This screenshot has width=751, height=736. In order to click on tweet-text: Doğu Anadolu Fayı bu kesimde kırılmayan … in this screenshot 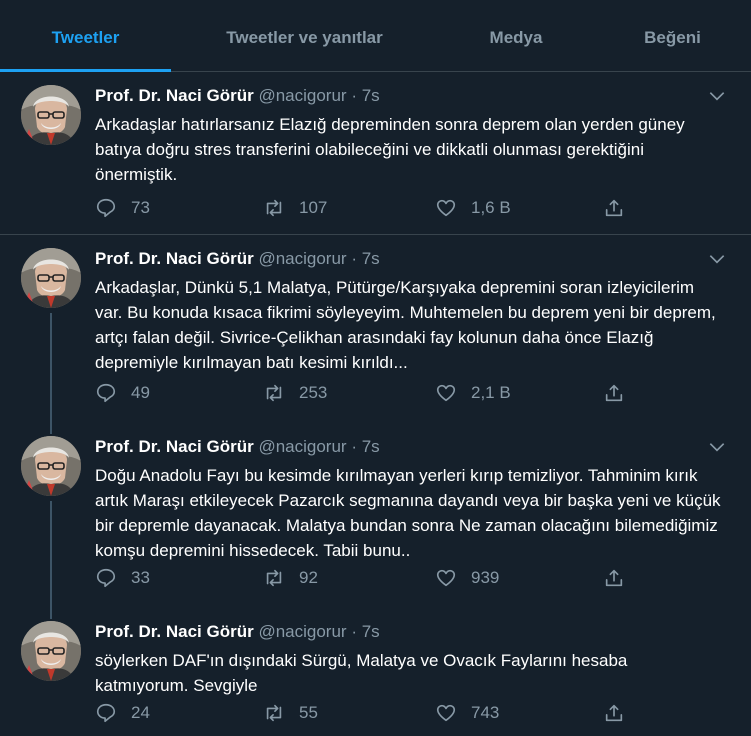, I will do `click(408, 513)`.